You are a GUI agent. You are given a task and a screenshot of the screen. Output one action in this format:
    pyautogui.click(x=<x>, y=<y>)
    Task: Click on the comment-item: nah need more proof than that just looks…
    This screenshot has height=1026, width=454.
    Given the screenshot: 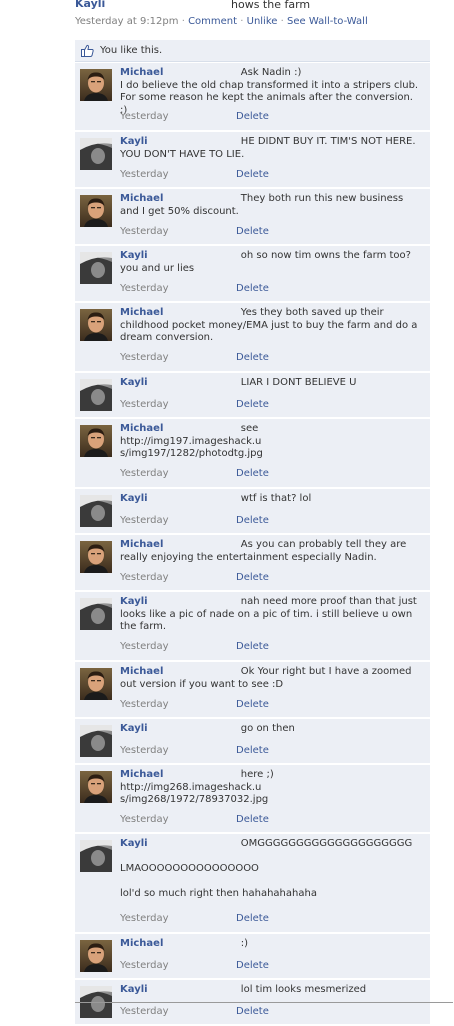 What is the action you would take?
    pyautogui.click(x=252, y=626)
    